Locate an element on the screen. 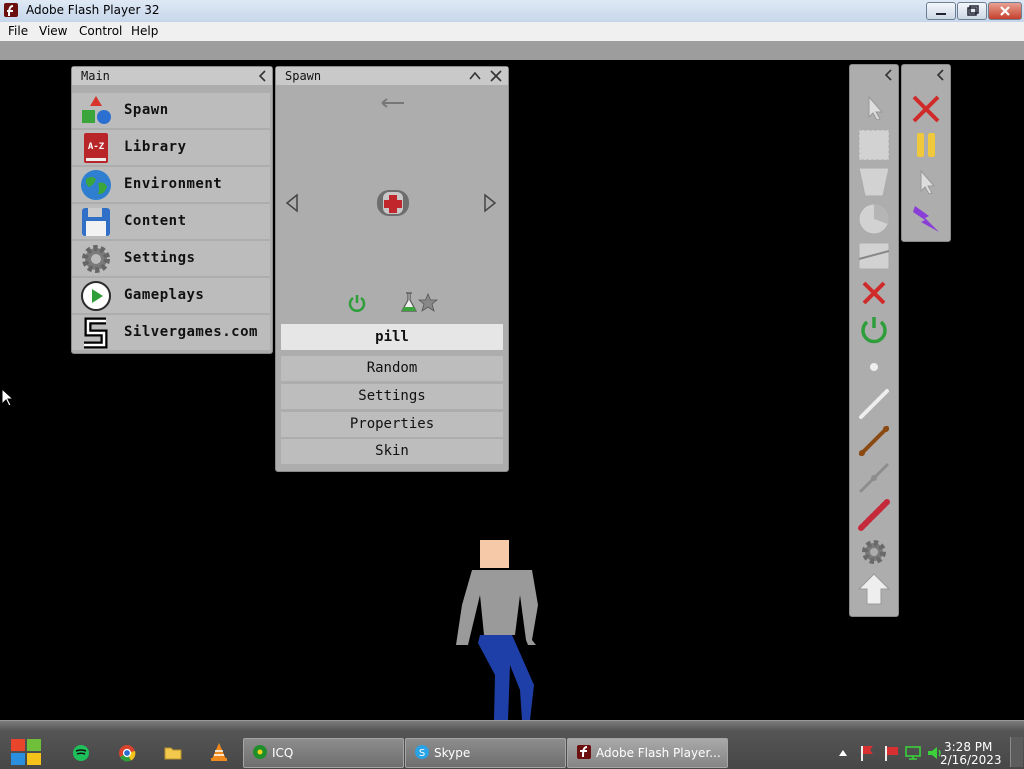  rope-tool-icon is located at coordinates (874, 441).